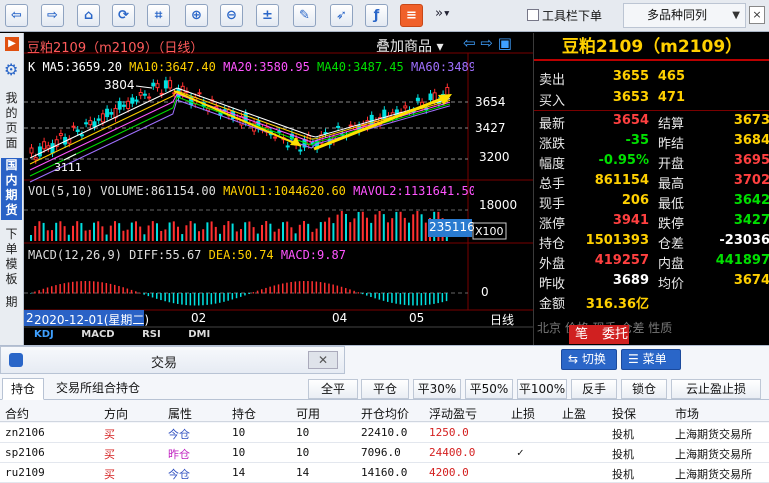 This screenshot has width=769, height=483. I want to click on calculator-icon: ±, so click(267, 15).